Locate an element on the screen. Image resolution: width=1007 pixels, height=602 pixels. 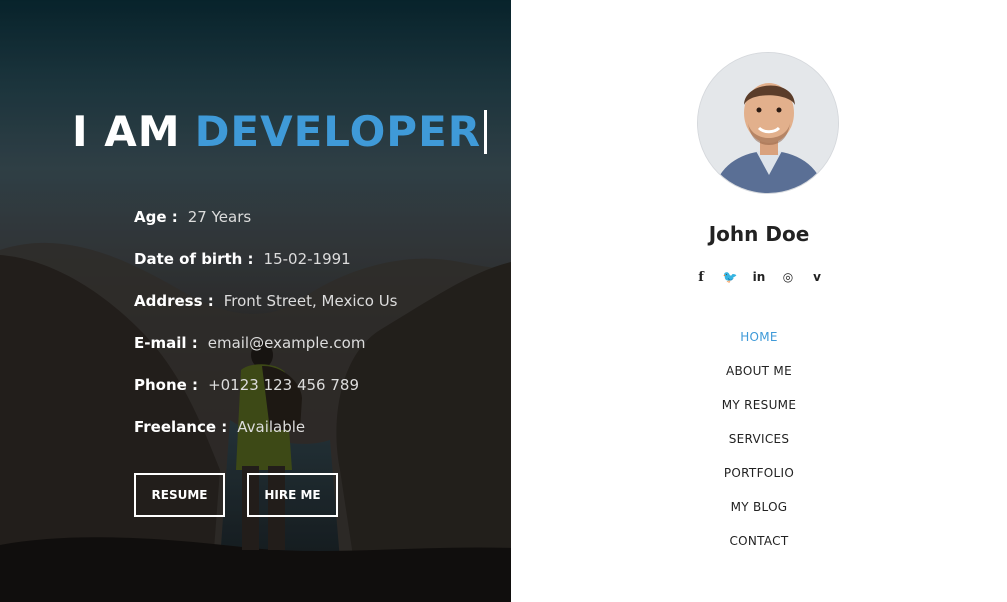
info-row-phone: Phone : +0123 123 456 789 is located at coordinates (266, 385).